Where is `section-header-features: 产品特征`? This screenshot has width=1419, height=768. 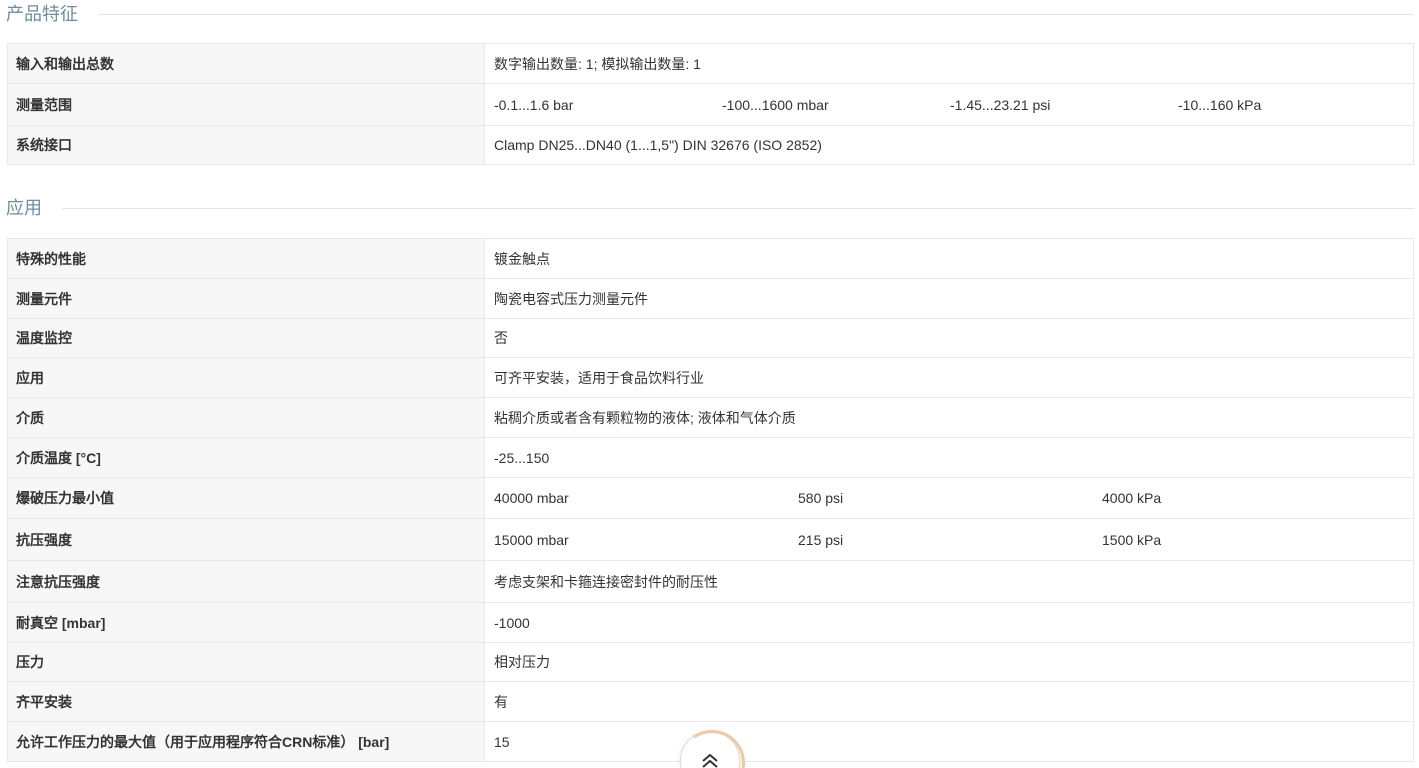 section-header-features: 产品特征 is located at coordinates (710, 14).